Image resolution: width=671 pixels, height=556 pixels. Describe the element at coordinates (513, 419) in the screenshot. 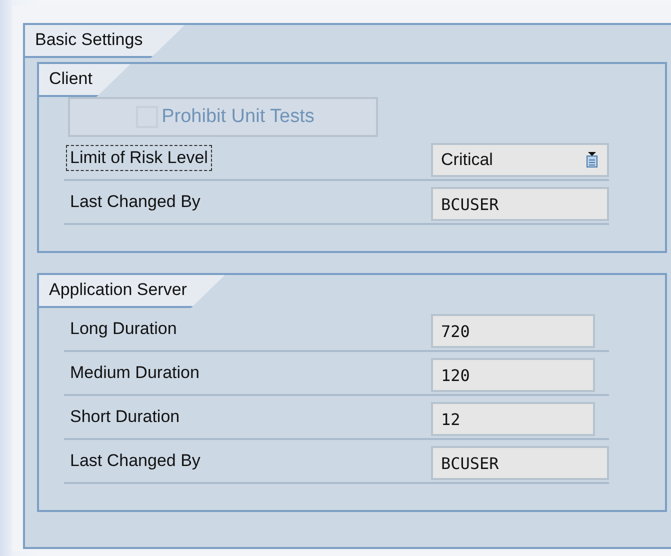

I see `input-field: 12` at that location.